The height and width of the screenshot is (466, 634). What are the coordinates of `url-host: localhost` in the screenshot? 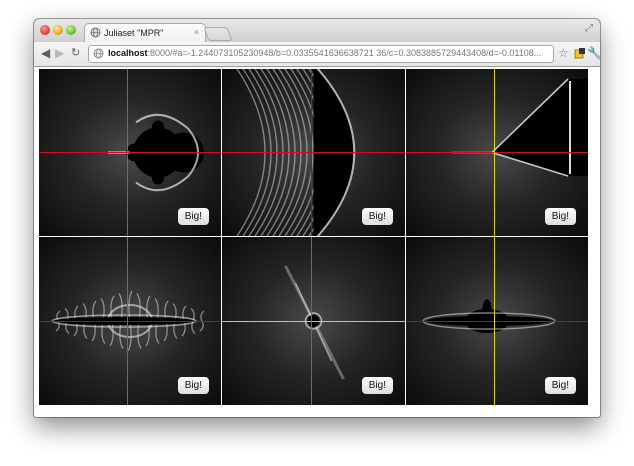 It's located at (128, 53).